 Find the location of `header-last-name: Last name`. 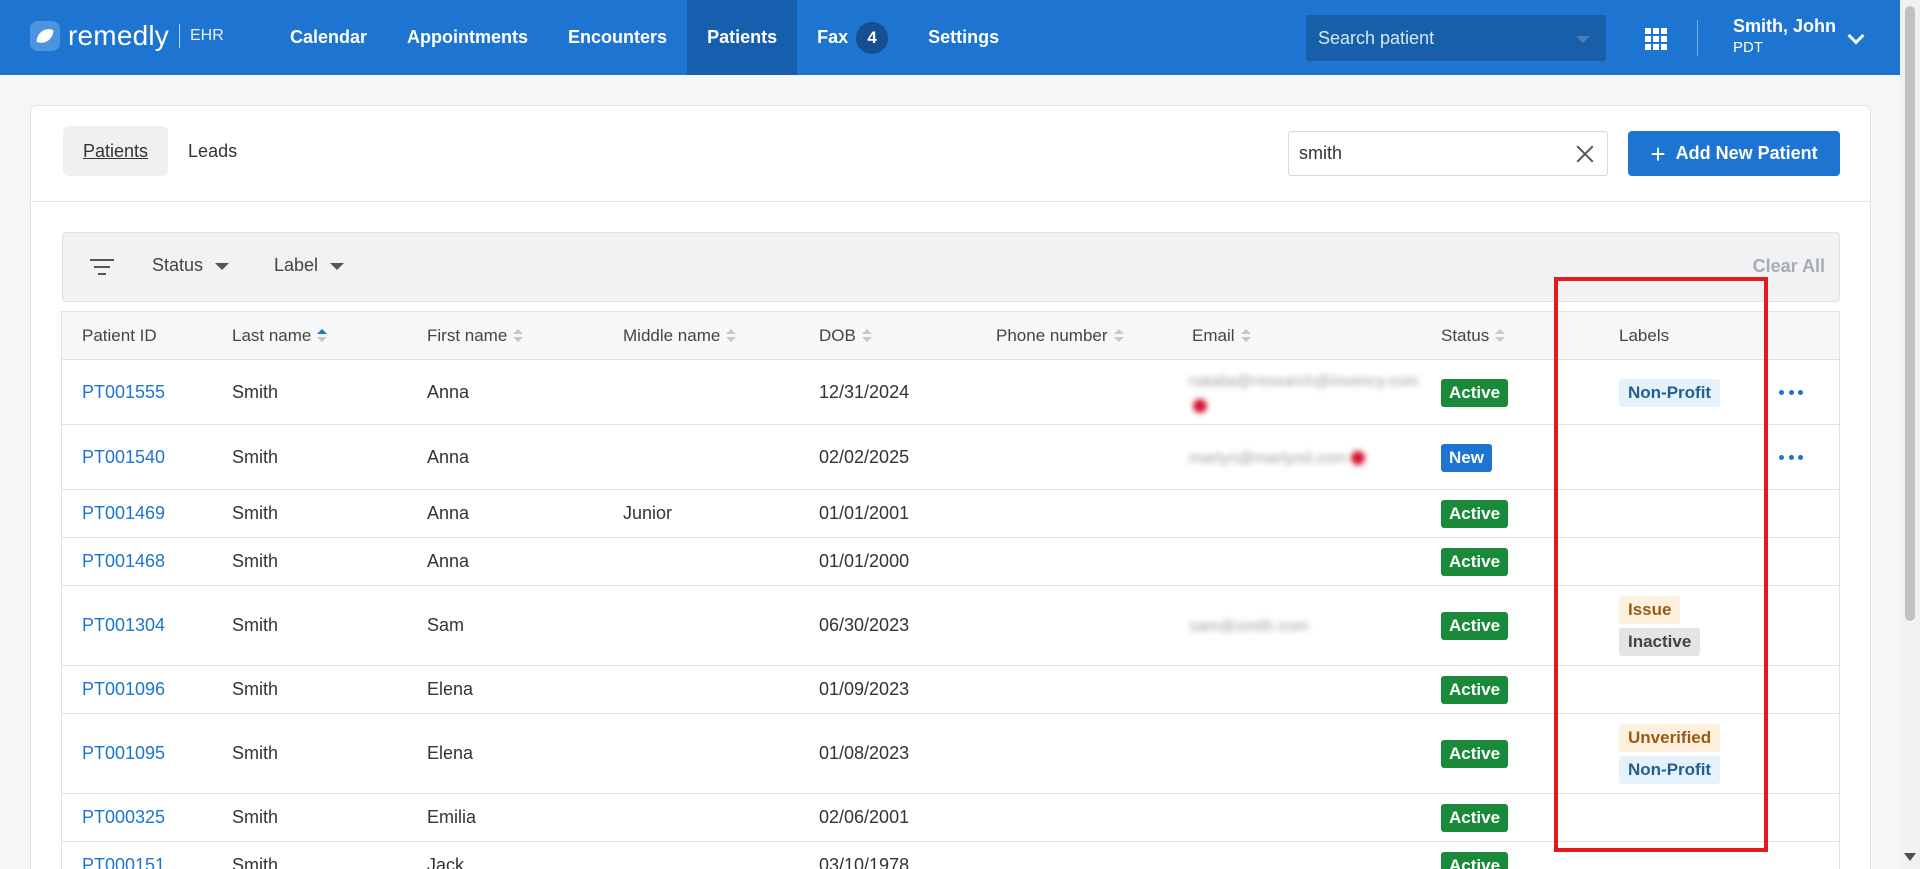

header-last-name: Last name is located at coordinates (280, 336).